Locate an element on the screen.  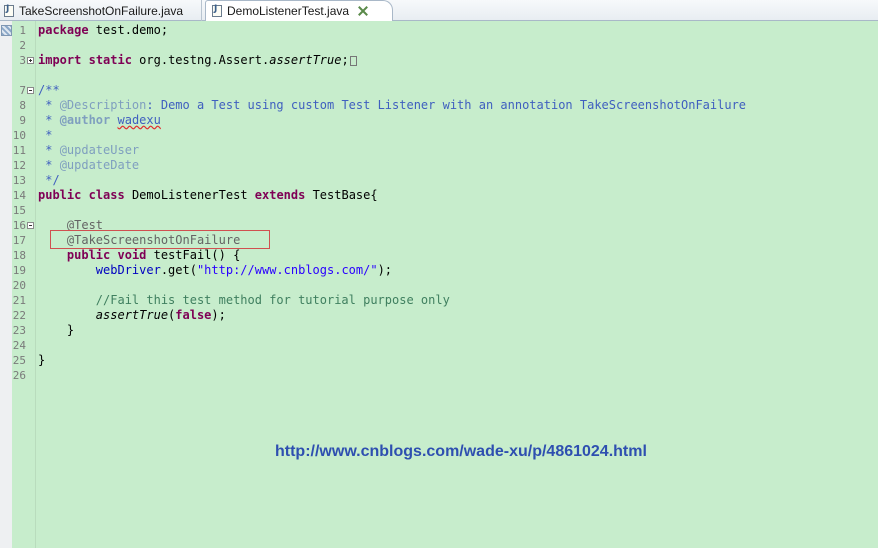
line-number: 23 is located at coordinates (19, 330).